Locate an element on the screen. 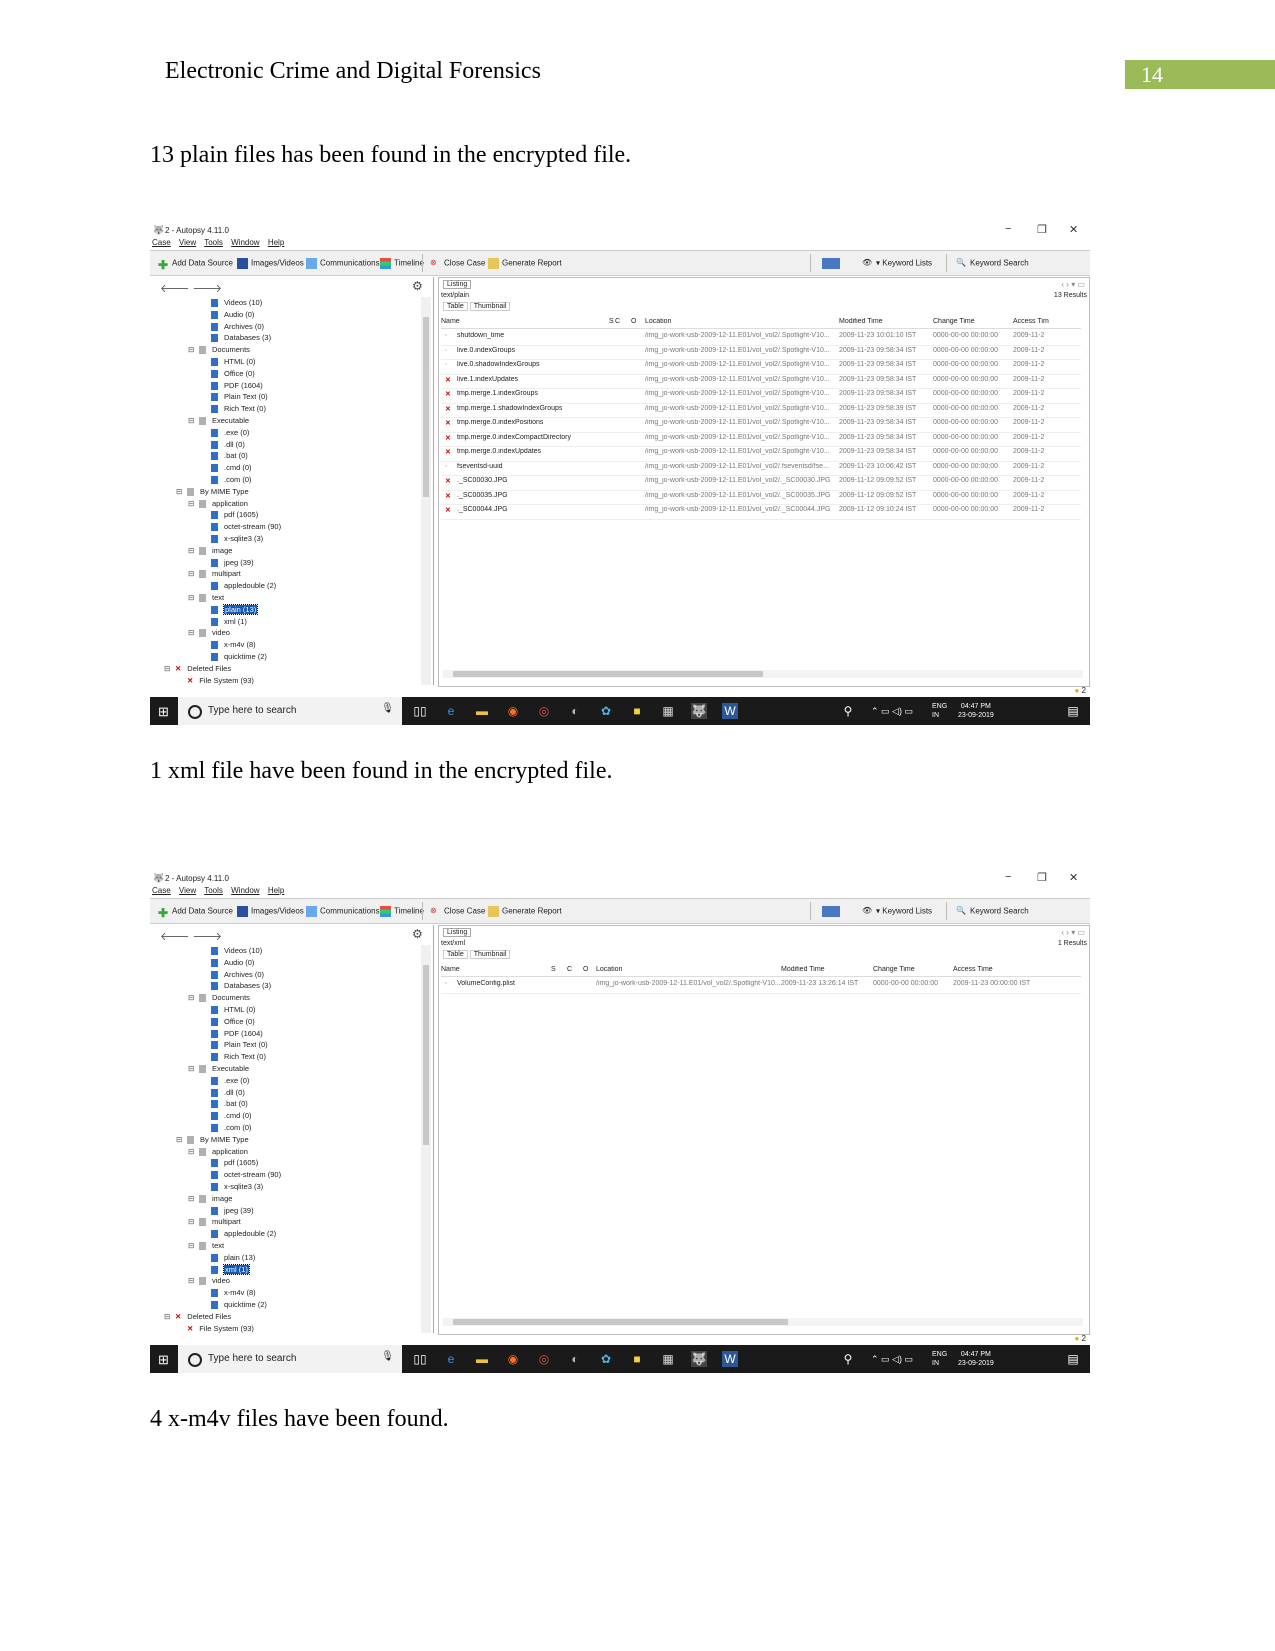 Image resolution: width=1275 pixels, height=1651 pixels. tree-node: Archives (0) is located at coordinates (232, 975).